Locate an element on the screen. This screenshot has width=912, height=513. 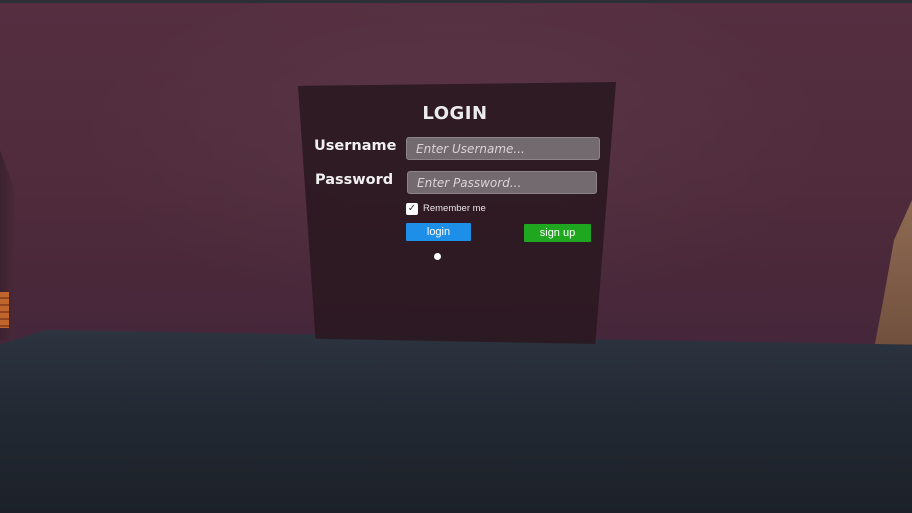
remember-me-checkbox: ✓ is located at coordinates (412, 209).